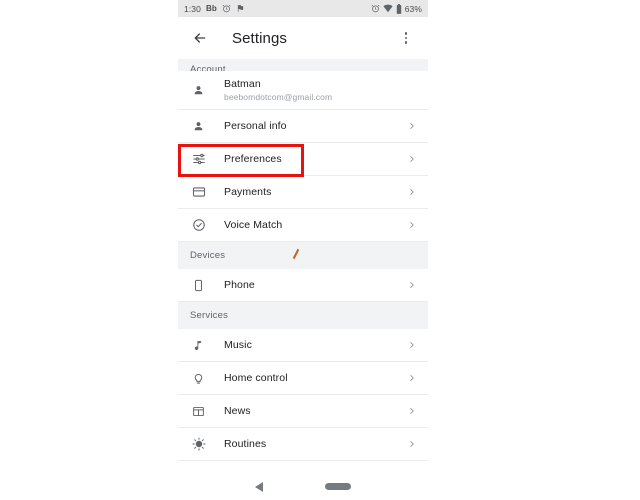 The height and width of the screenshot is (500, 640). What do you see at coordinates (253, 225) in the screenshot?
I see `list-item-label: Voice Match` at bounding box center [253, 225].